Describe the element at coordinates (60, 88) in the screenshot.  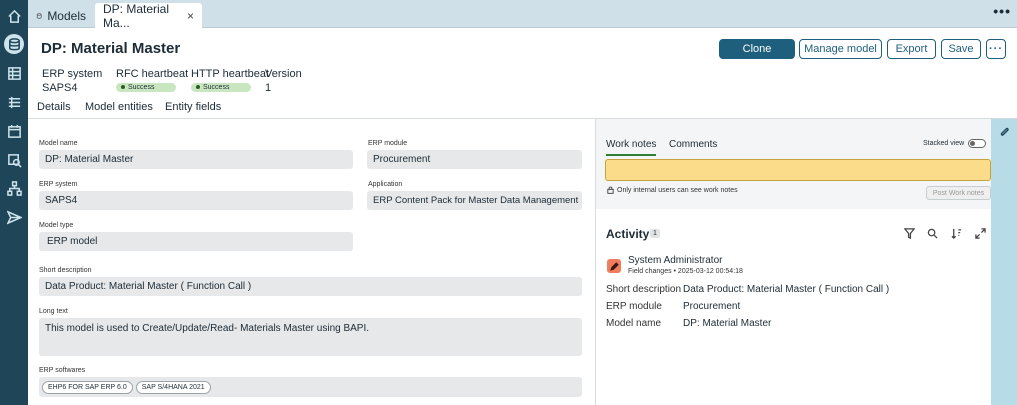
I see `meta-value: SAPS4` at that location.